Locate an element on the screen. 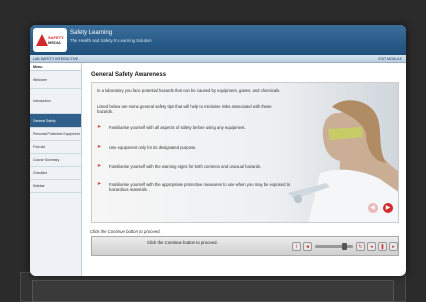 The height and width of the screenshot is (302, 426). sidebar-item-first-aid: First aid is located at coordinates (55, 147).